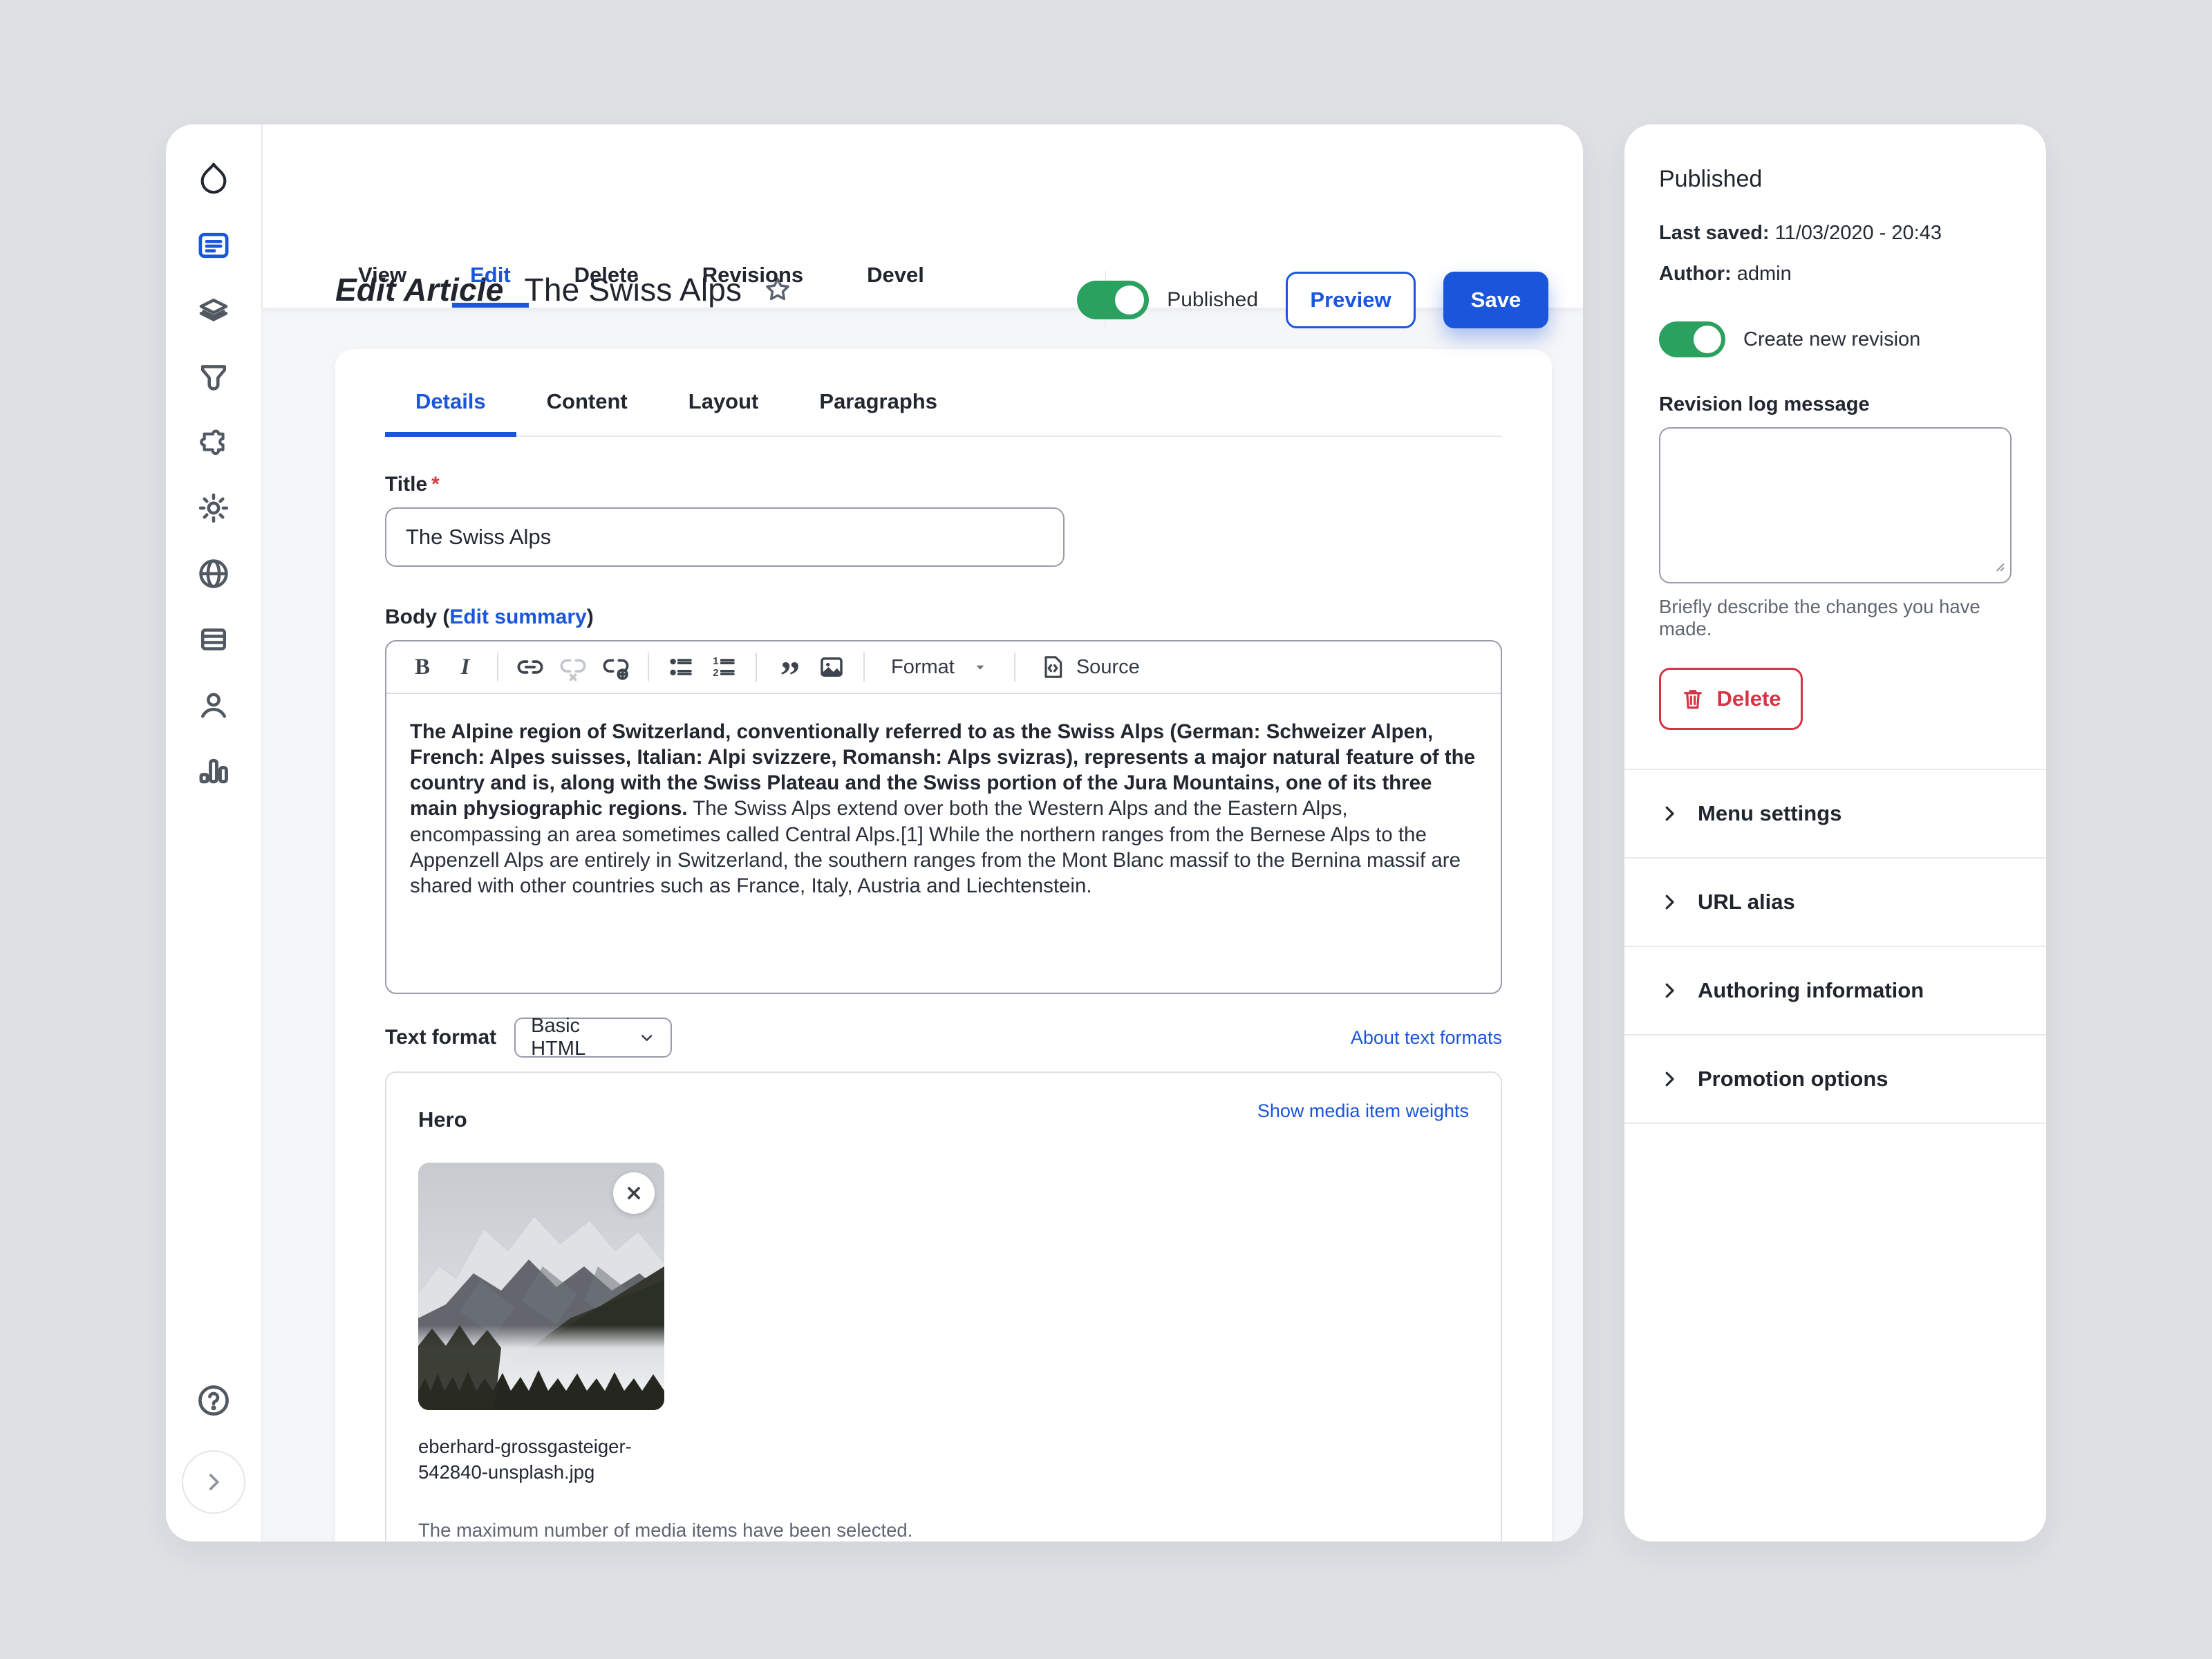 This screenshot has height=1659, width=2212. Describe the element at coordinates (634, 1193) in the screenshot. I see `remove-media-button` at that location.